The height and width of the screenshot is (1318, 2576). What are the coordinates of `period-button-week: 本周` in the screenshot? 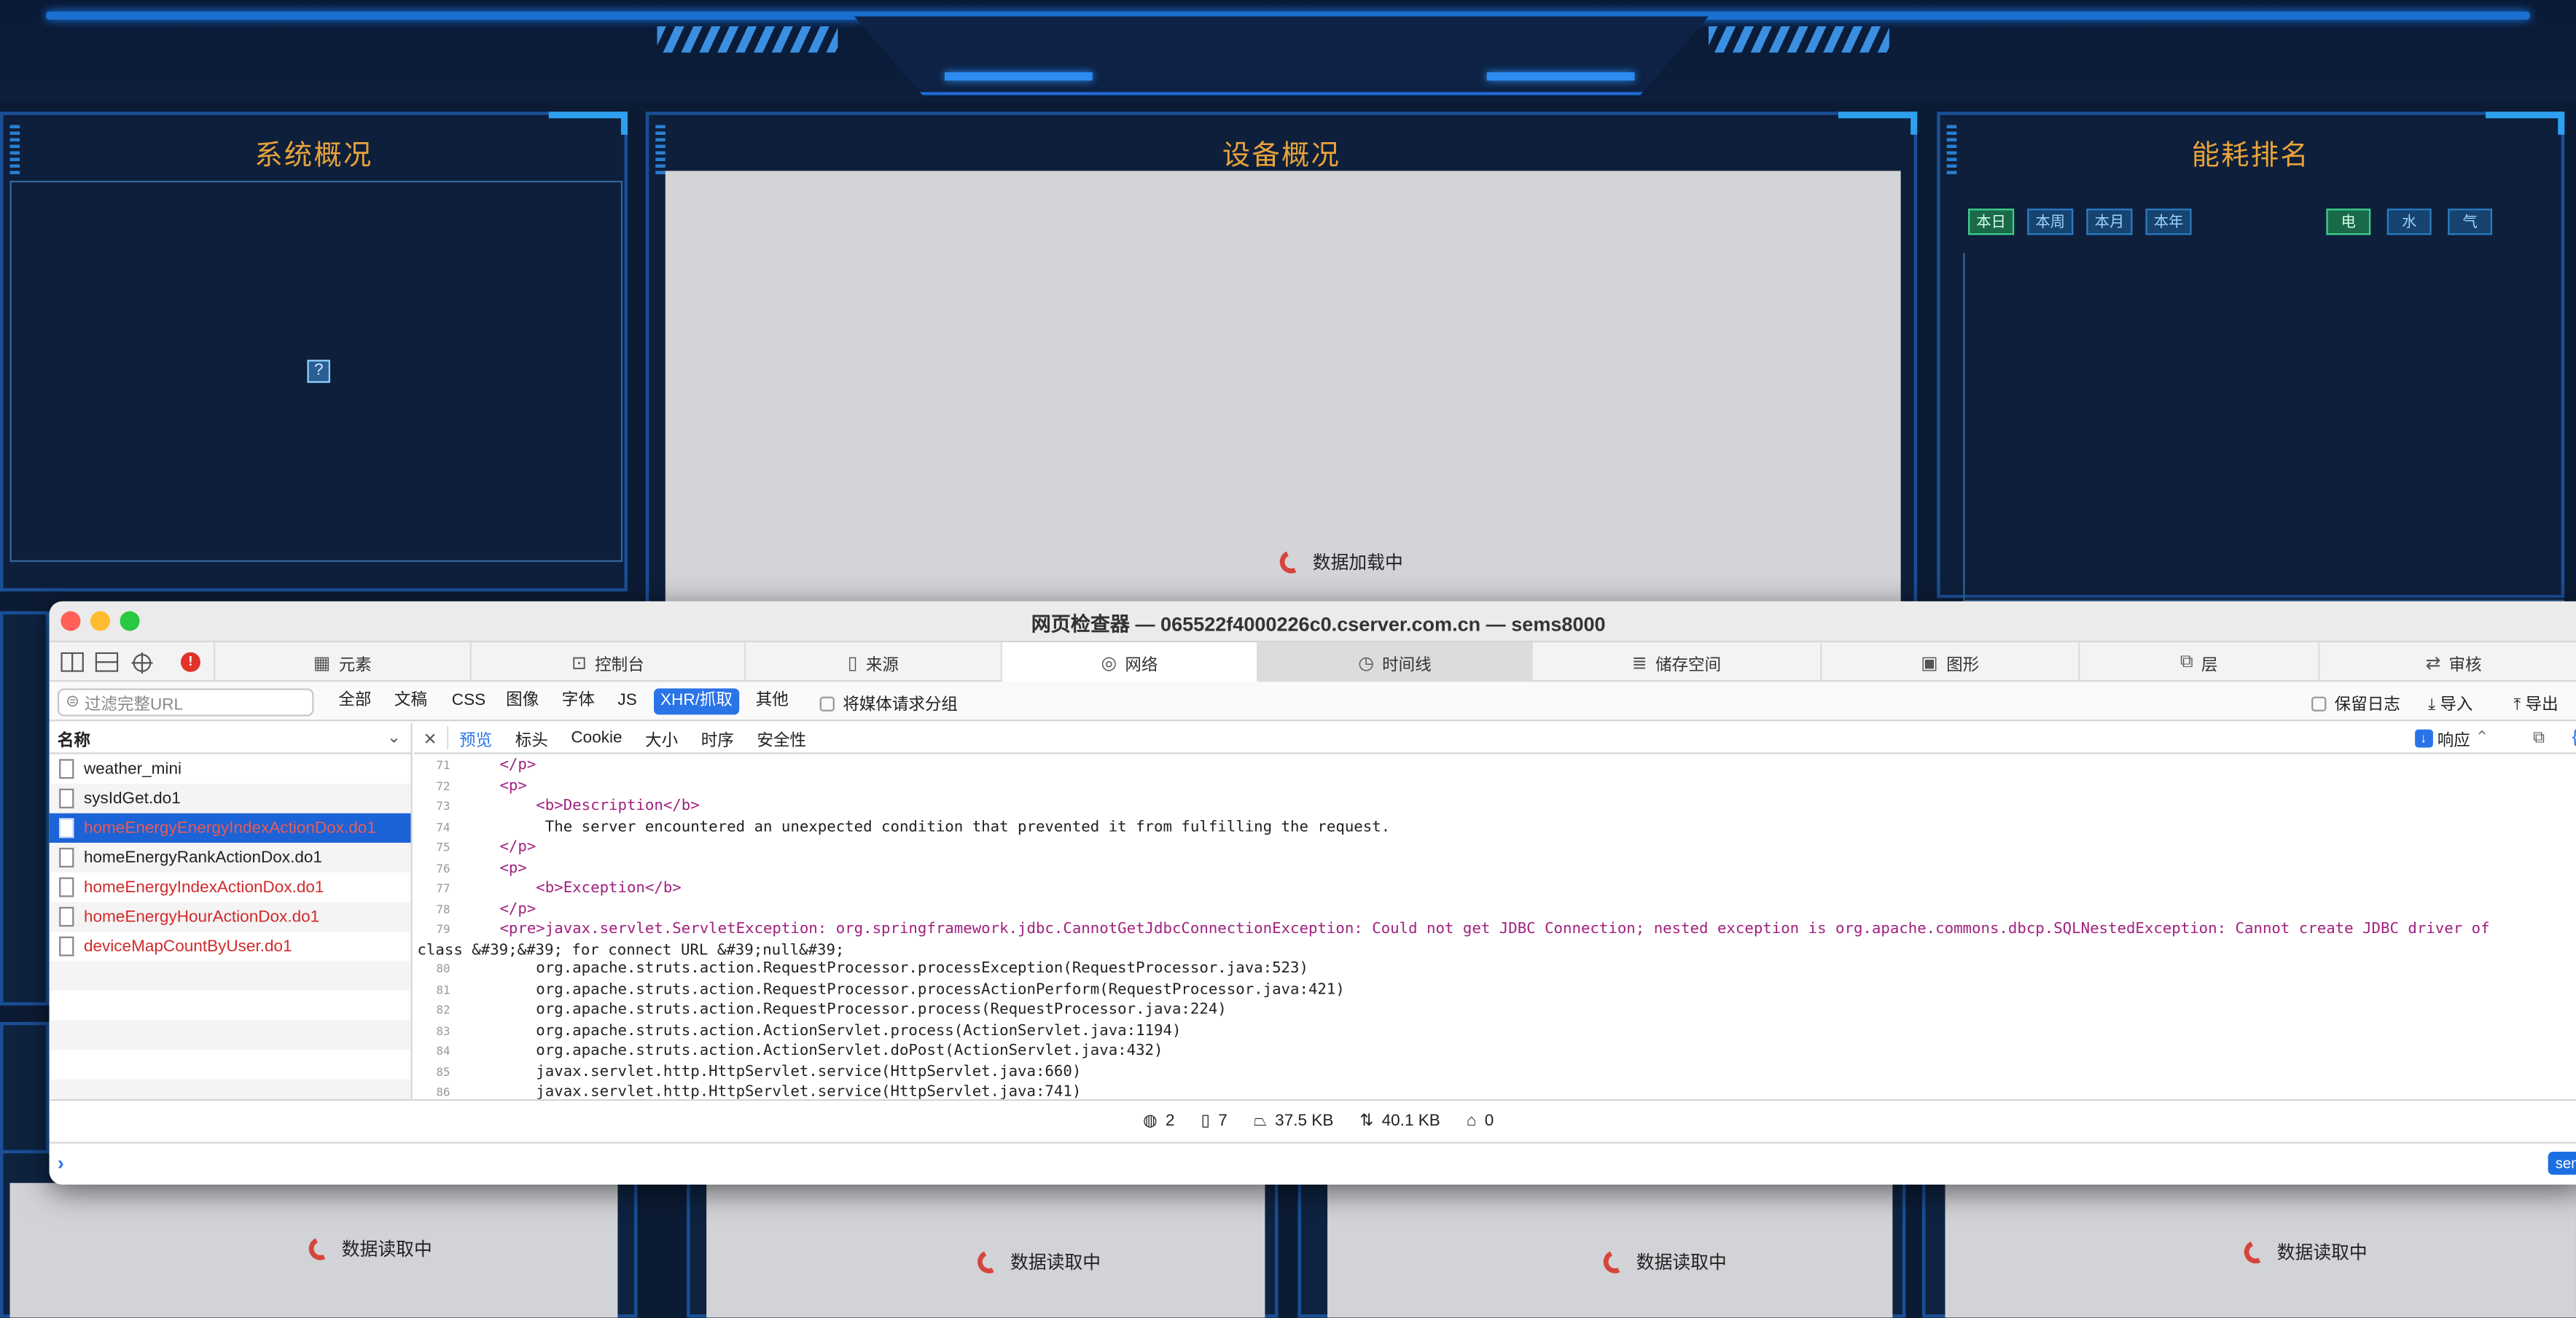 It's located at (2050, 221).